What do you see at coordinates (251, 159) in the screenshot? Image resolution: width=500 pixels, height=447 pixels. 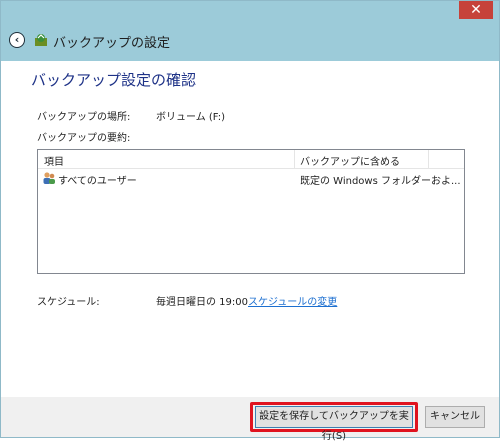 I see `list-header: 項目 バックアップに含める` at bounding box center [251, 159].